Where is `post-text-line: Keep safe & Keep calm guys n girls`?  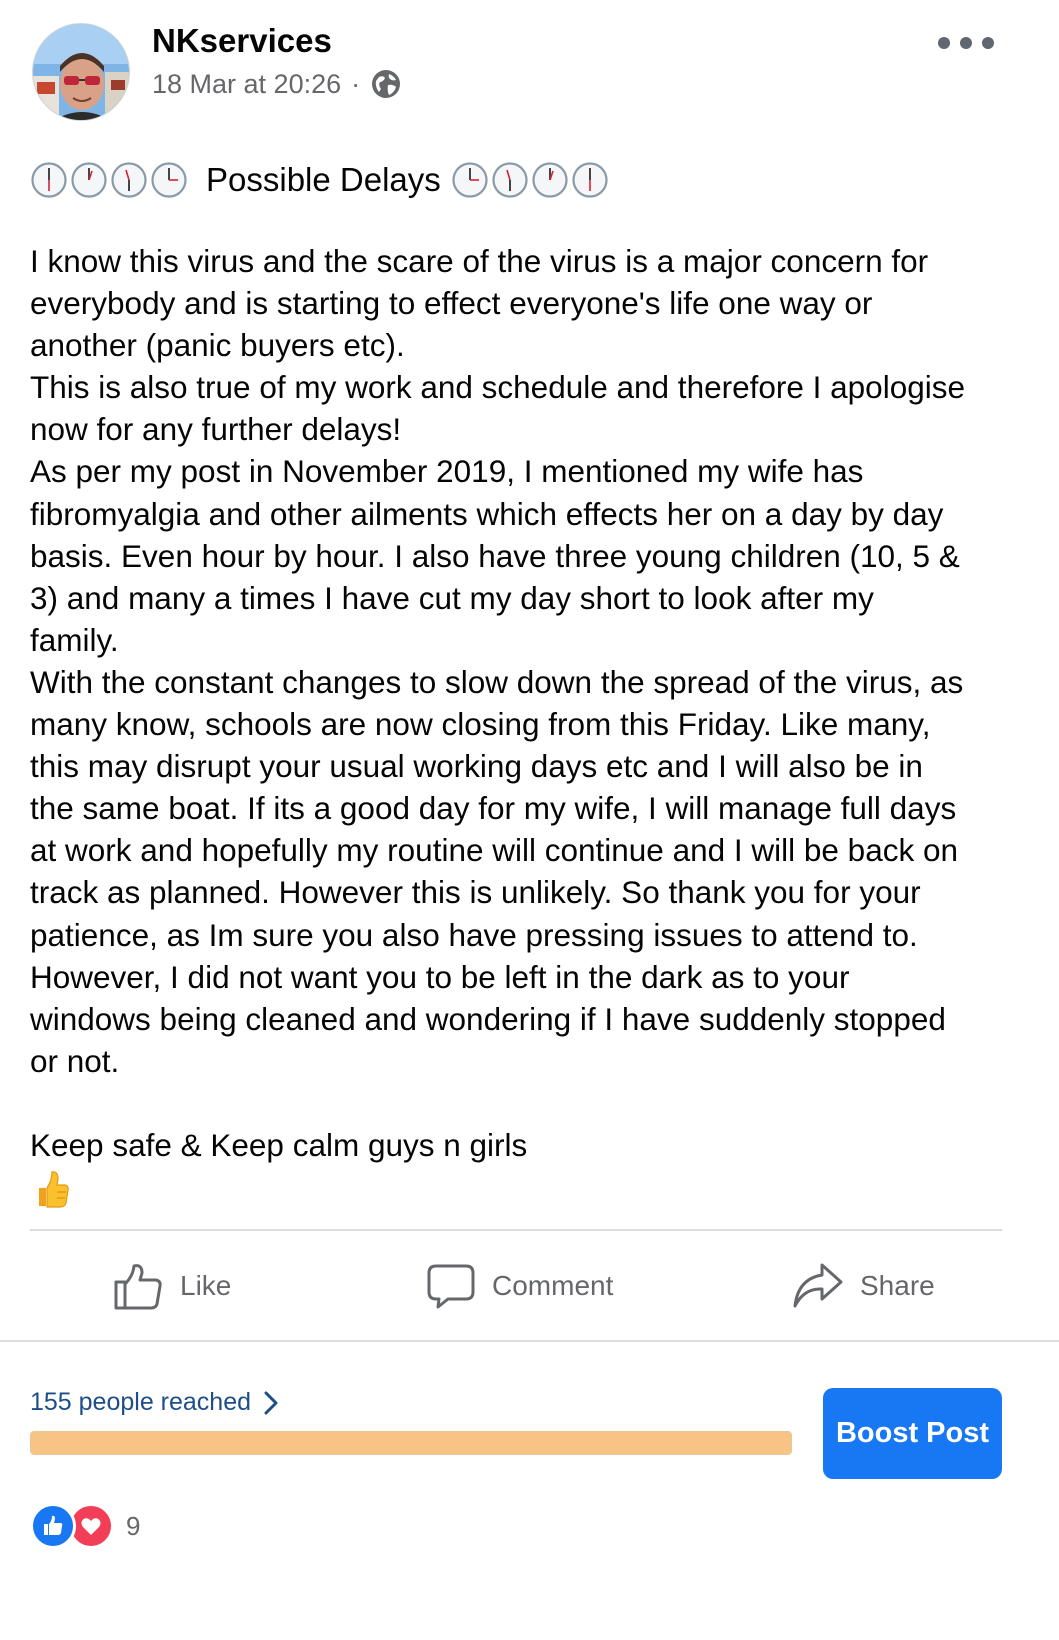 post-text-line: Keep safe & Keep calm guys n girls is located at coordinates (279, 1144).